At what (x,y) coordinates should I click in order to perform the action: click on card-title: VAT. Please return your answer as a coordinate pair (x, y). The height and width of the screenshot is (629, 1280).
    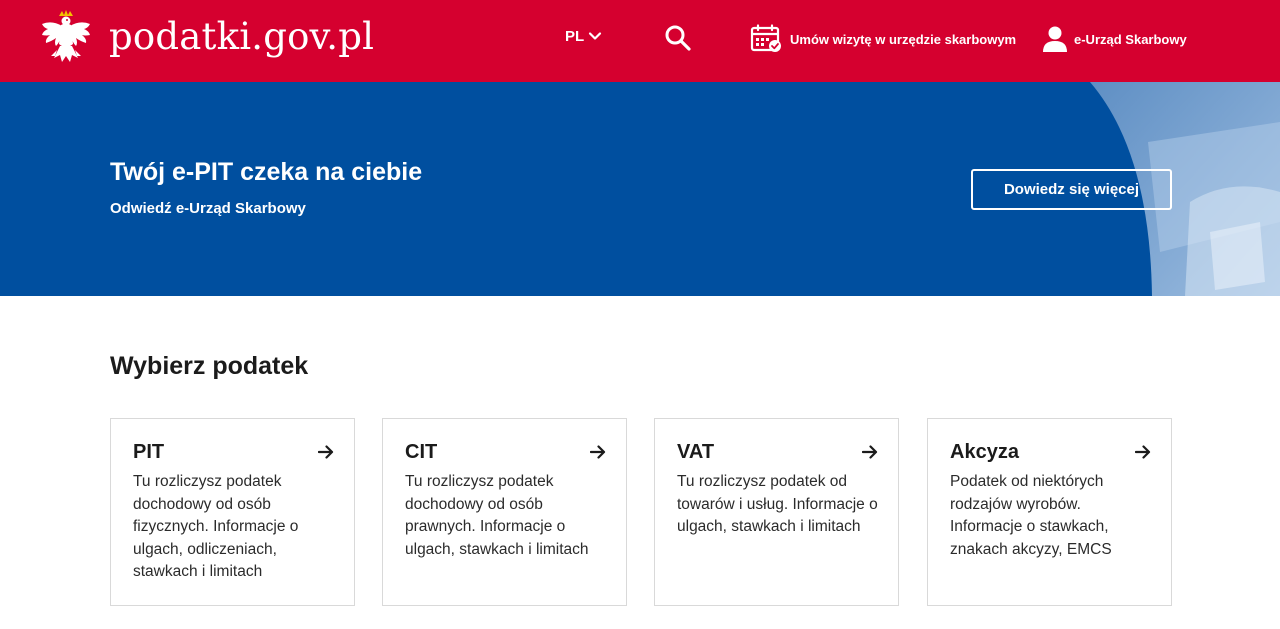
    Looking at the image, I should click on (696, 452).